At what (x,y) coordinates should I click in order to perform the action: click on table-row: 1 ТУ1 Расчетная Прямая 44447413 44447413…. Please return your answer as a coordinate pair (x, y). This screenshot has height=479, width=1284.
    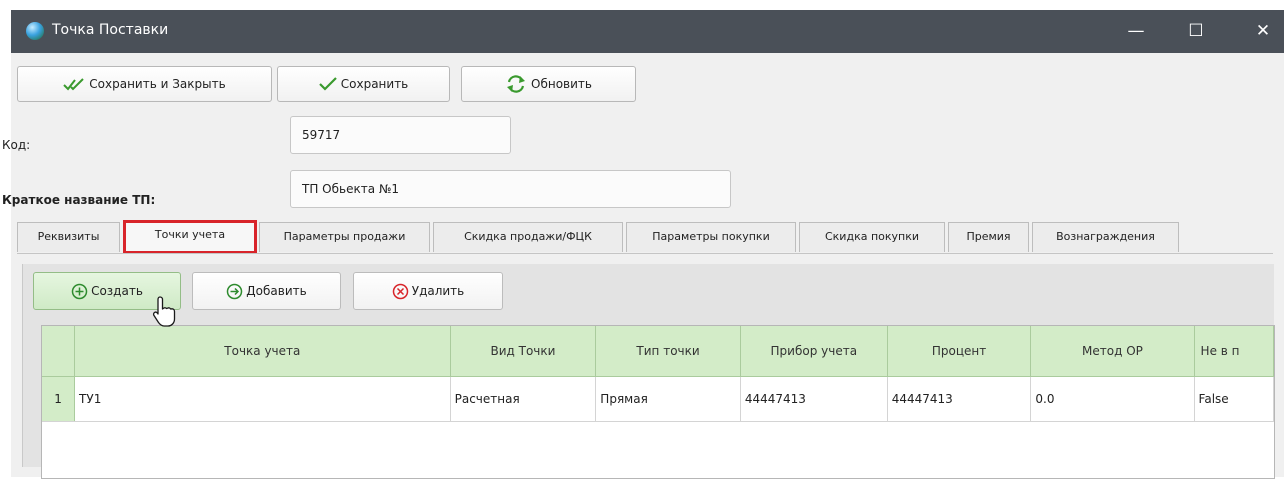
    Looking at the image, I should click on (658, 399).